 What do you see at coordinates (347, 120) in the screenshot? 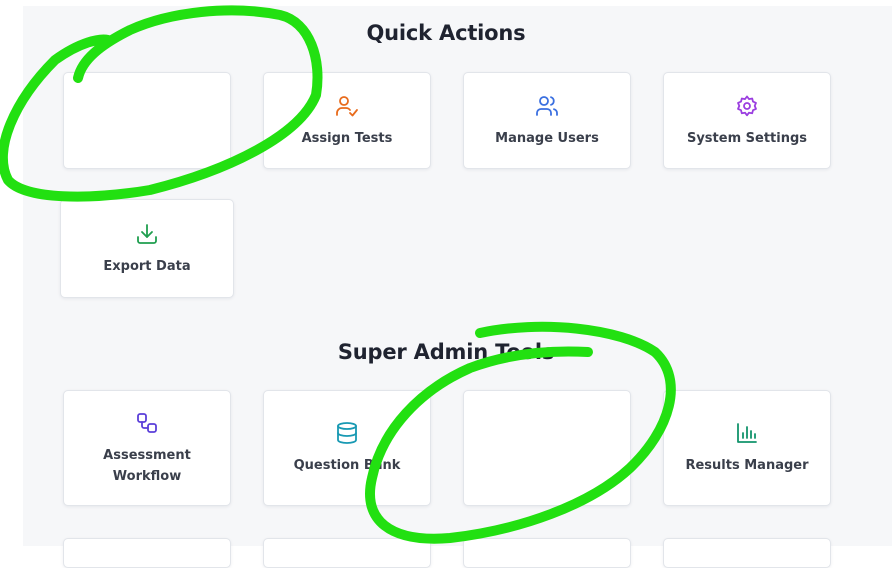
I see `assign-tests-card: Assign Tests` at bounding box center [347, 120].